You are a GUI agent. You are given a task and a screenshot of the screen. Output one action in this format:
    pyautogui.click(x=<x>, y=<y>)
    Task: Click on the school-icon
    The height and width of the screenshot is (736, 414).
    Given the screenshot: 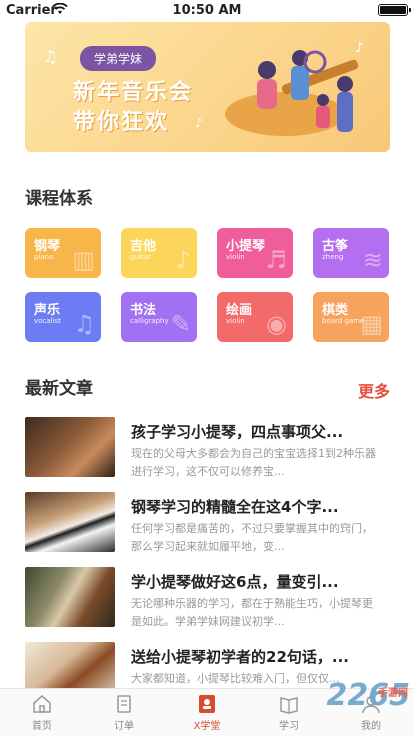 What is the action you would take?
    pyautogui.click(x=207, y=704)
    